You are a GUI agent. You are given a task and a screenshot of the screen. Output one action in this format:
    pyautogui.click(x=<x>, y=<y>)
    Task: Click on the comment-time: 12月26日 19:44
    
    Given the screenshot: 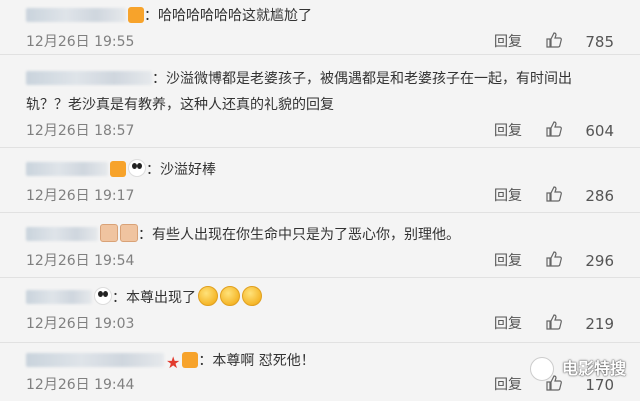 What is the action you would take?
    pyautogui.click(x=80, y=385)
    